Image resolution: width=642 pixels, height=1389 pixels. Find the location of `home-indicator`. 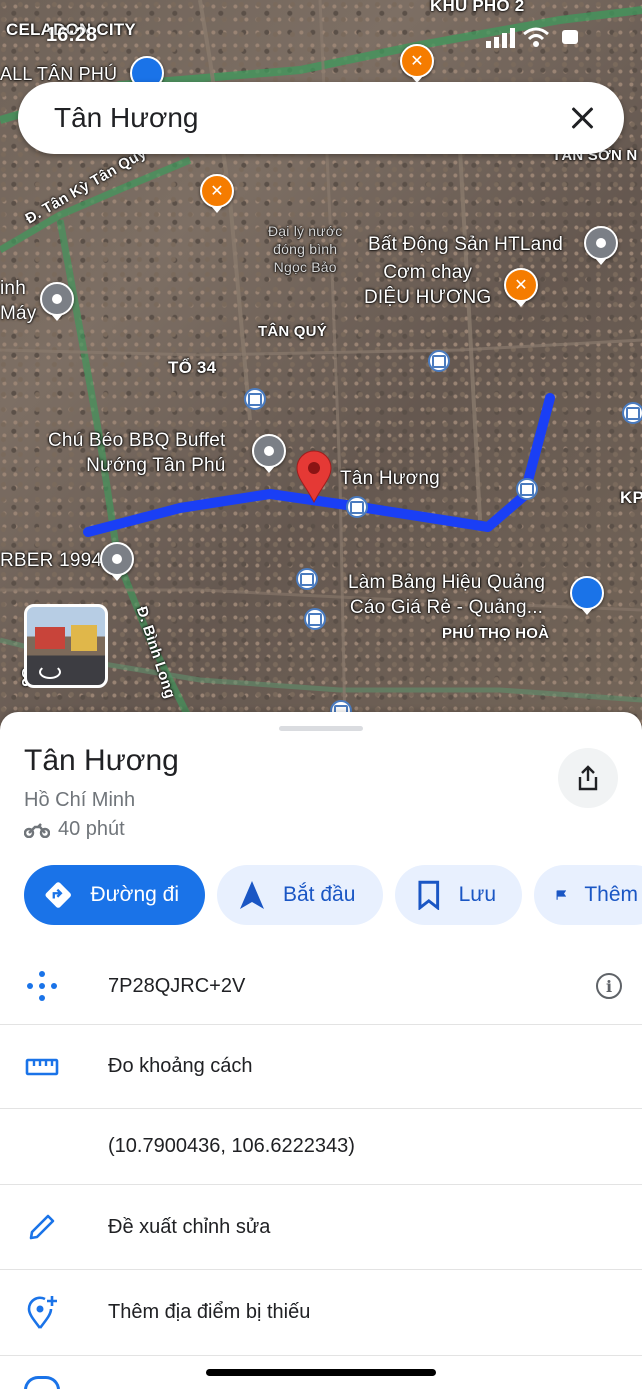

home-indicator is located at coordinates (321, 1372).